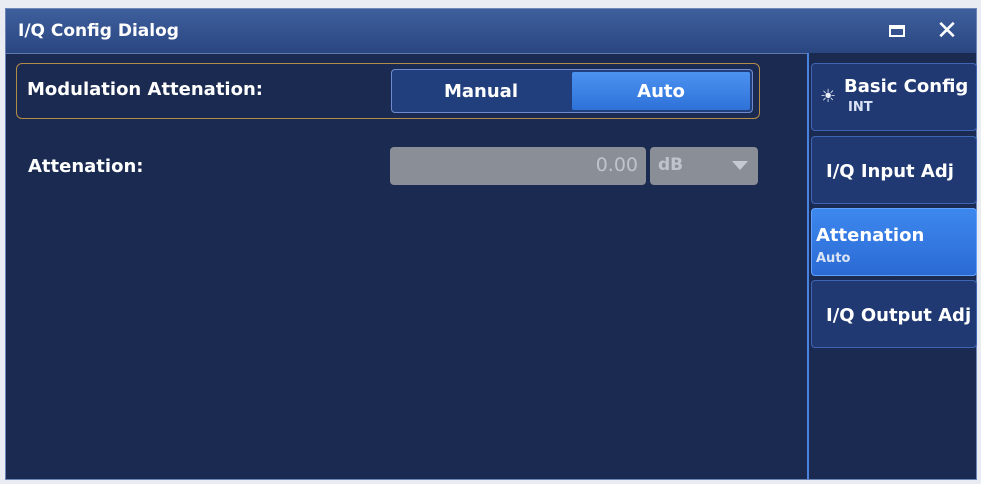 The height and width of the screenshot is (484, 981). Describe the element at coordinates (491, 31) in the screenshot. I see `title-bar: I/Q Config Dialog ✕` at that location.